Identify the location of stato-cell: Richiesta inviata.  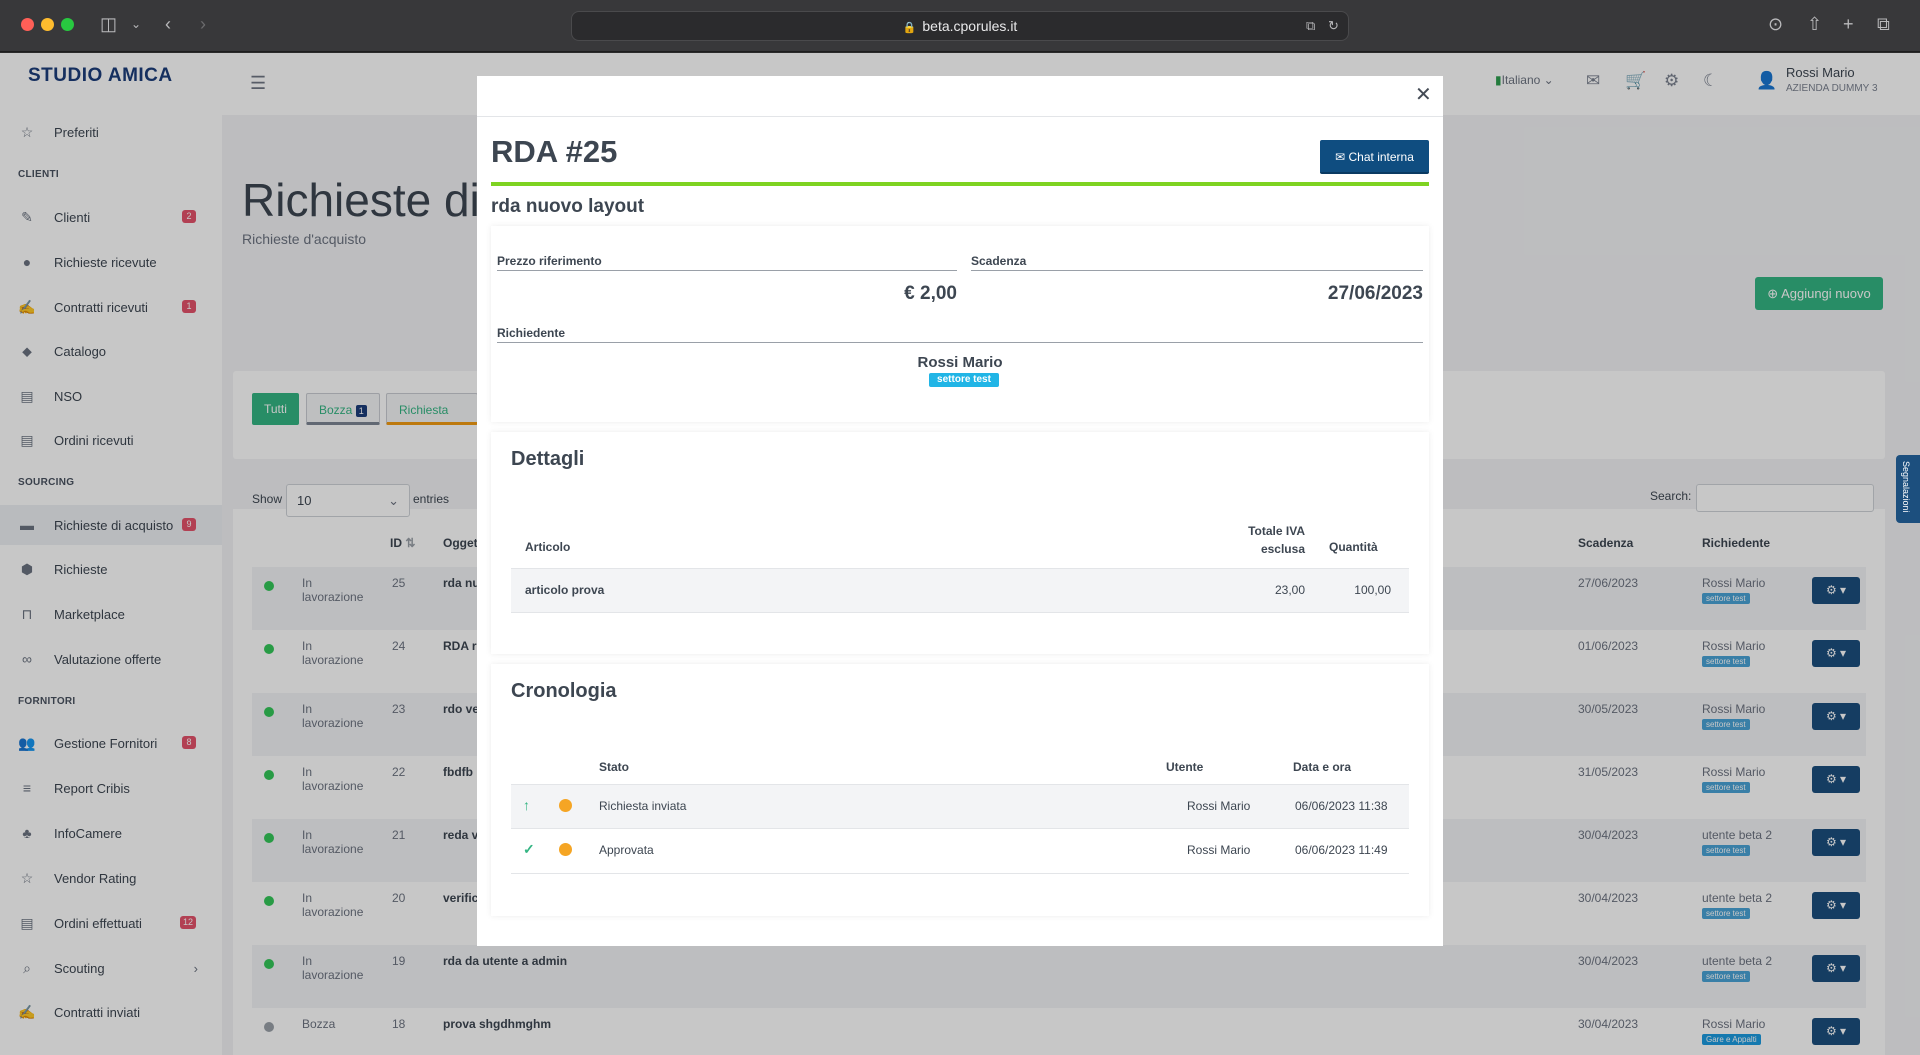
(643, 806).